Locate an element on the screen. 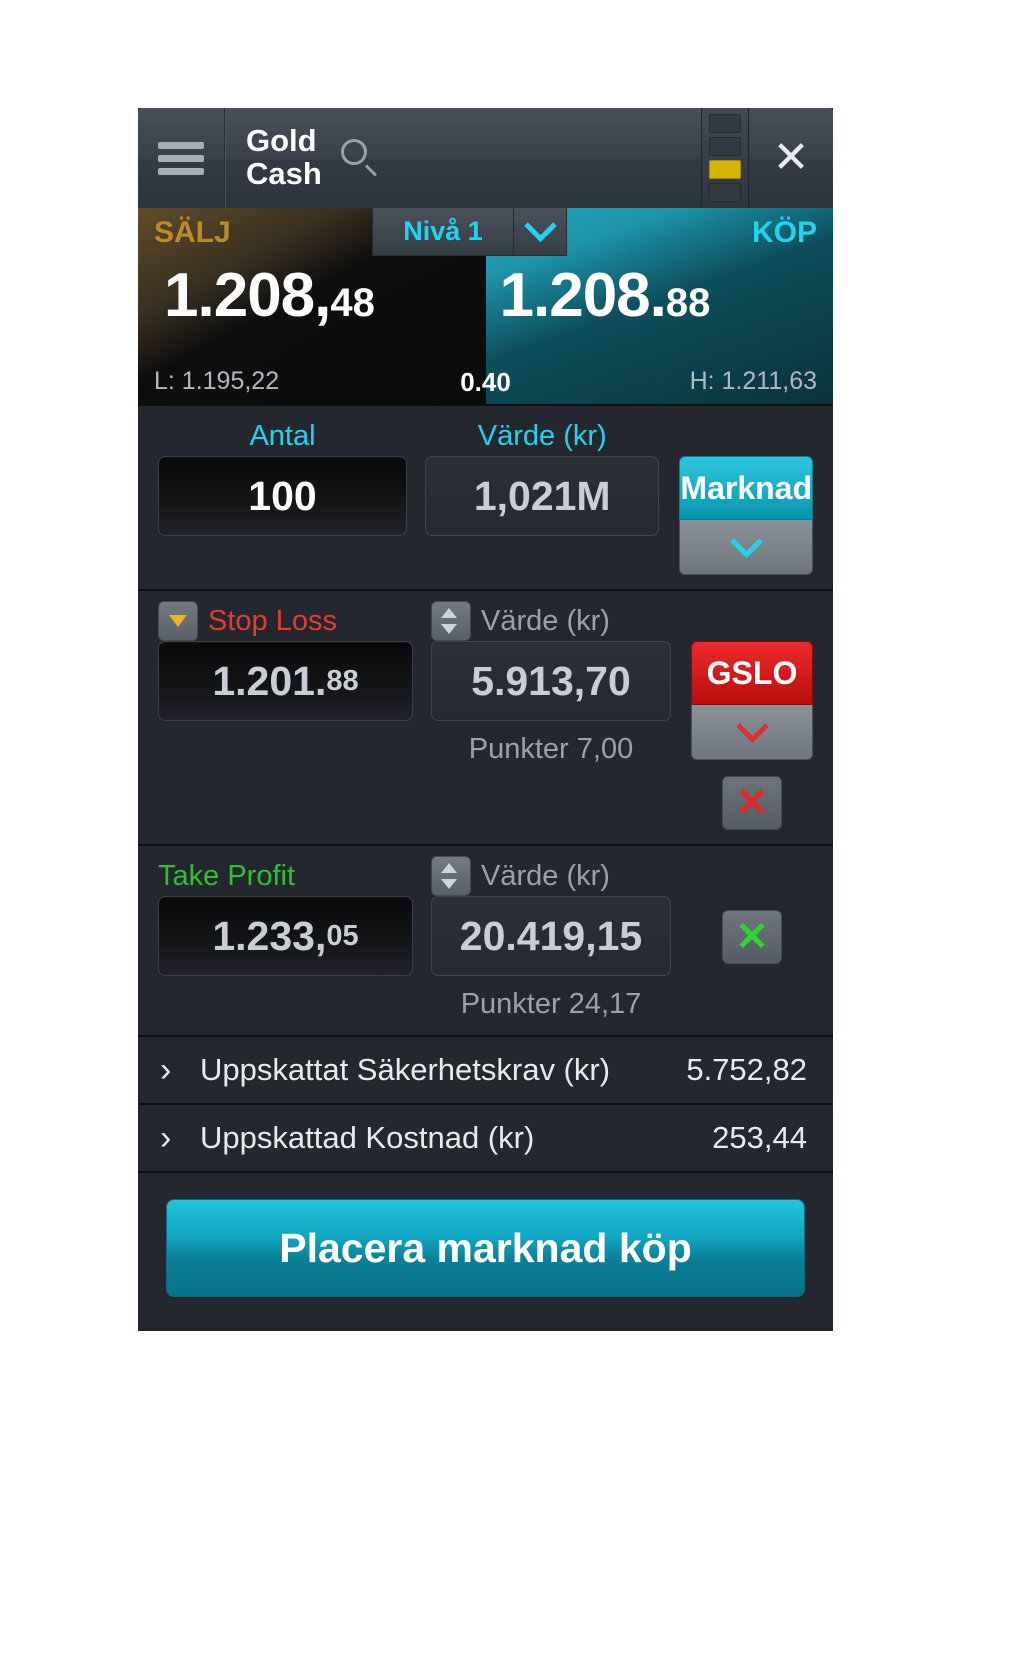  day-high: H: 1.211,63 is located at coordinates (753, 381).